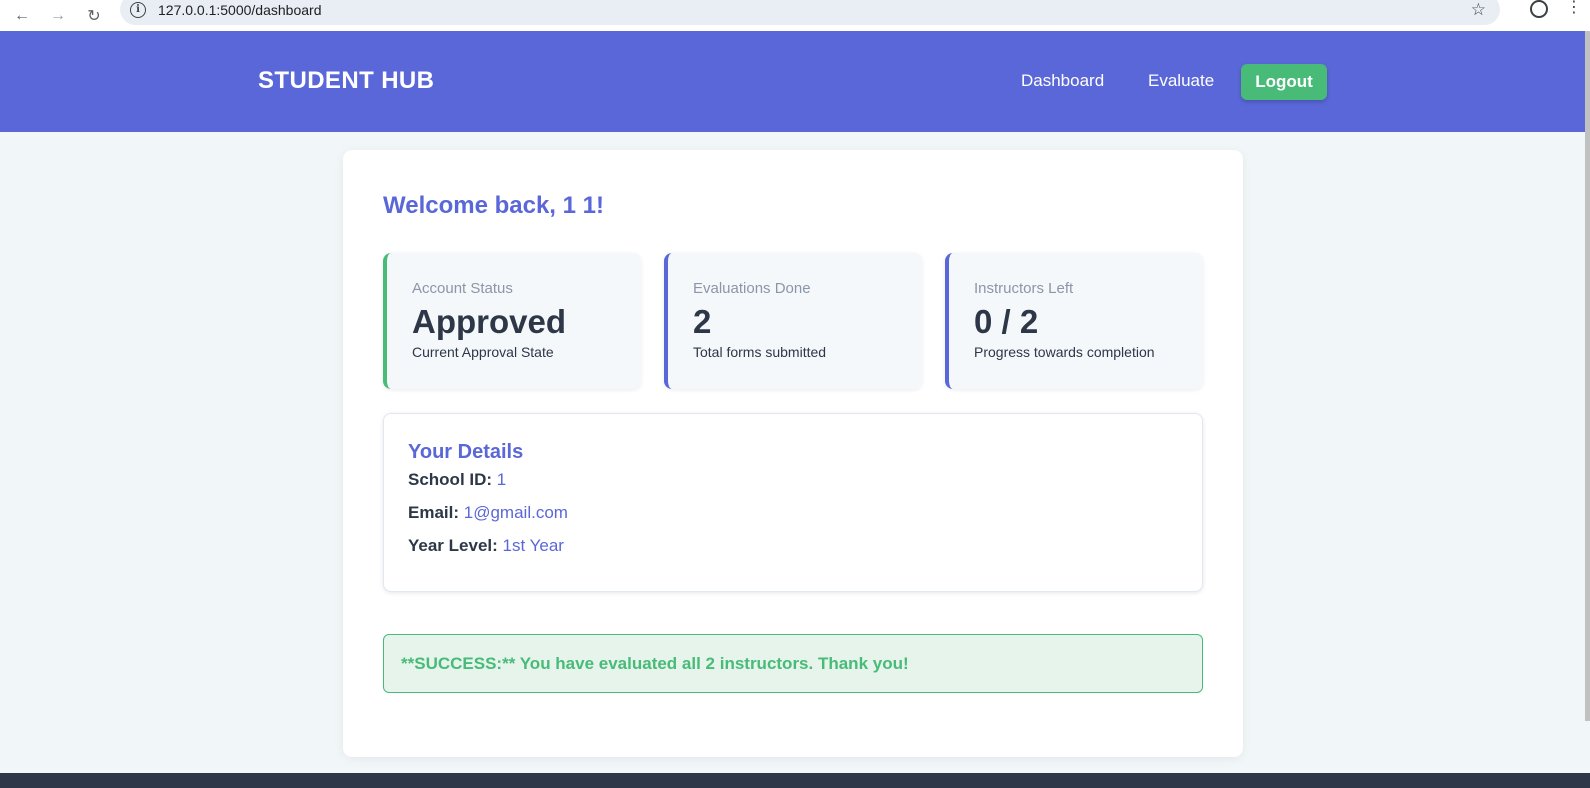  What do you see at coordinates (489, 321) in the screenshot?
I see `stat-value: Approved` at bounding box center [489, 321].